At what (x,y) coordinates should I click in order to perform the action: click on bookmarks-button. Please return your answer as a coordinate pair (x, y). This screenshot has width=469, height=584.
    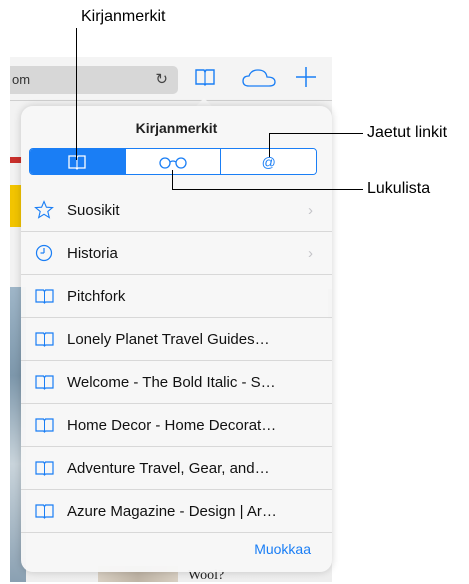
    Looking at the image, I should click on (205, 79).